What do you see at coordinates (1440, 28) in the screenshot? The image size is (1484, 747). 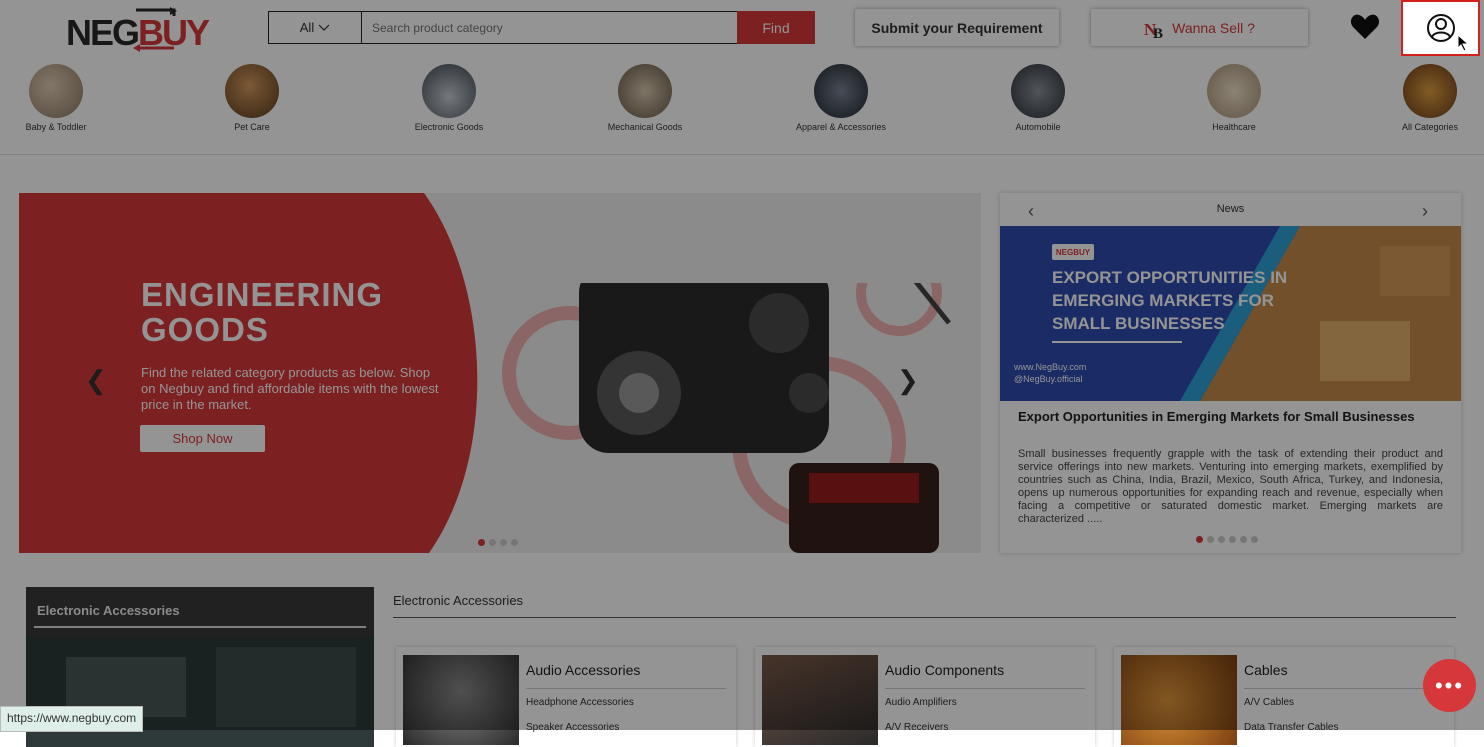 I see `user-account-icon` at bounding box center [1440, 28].